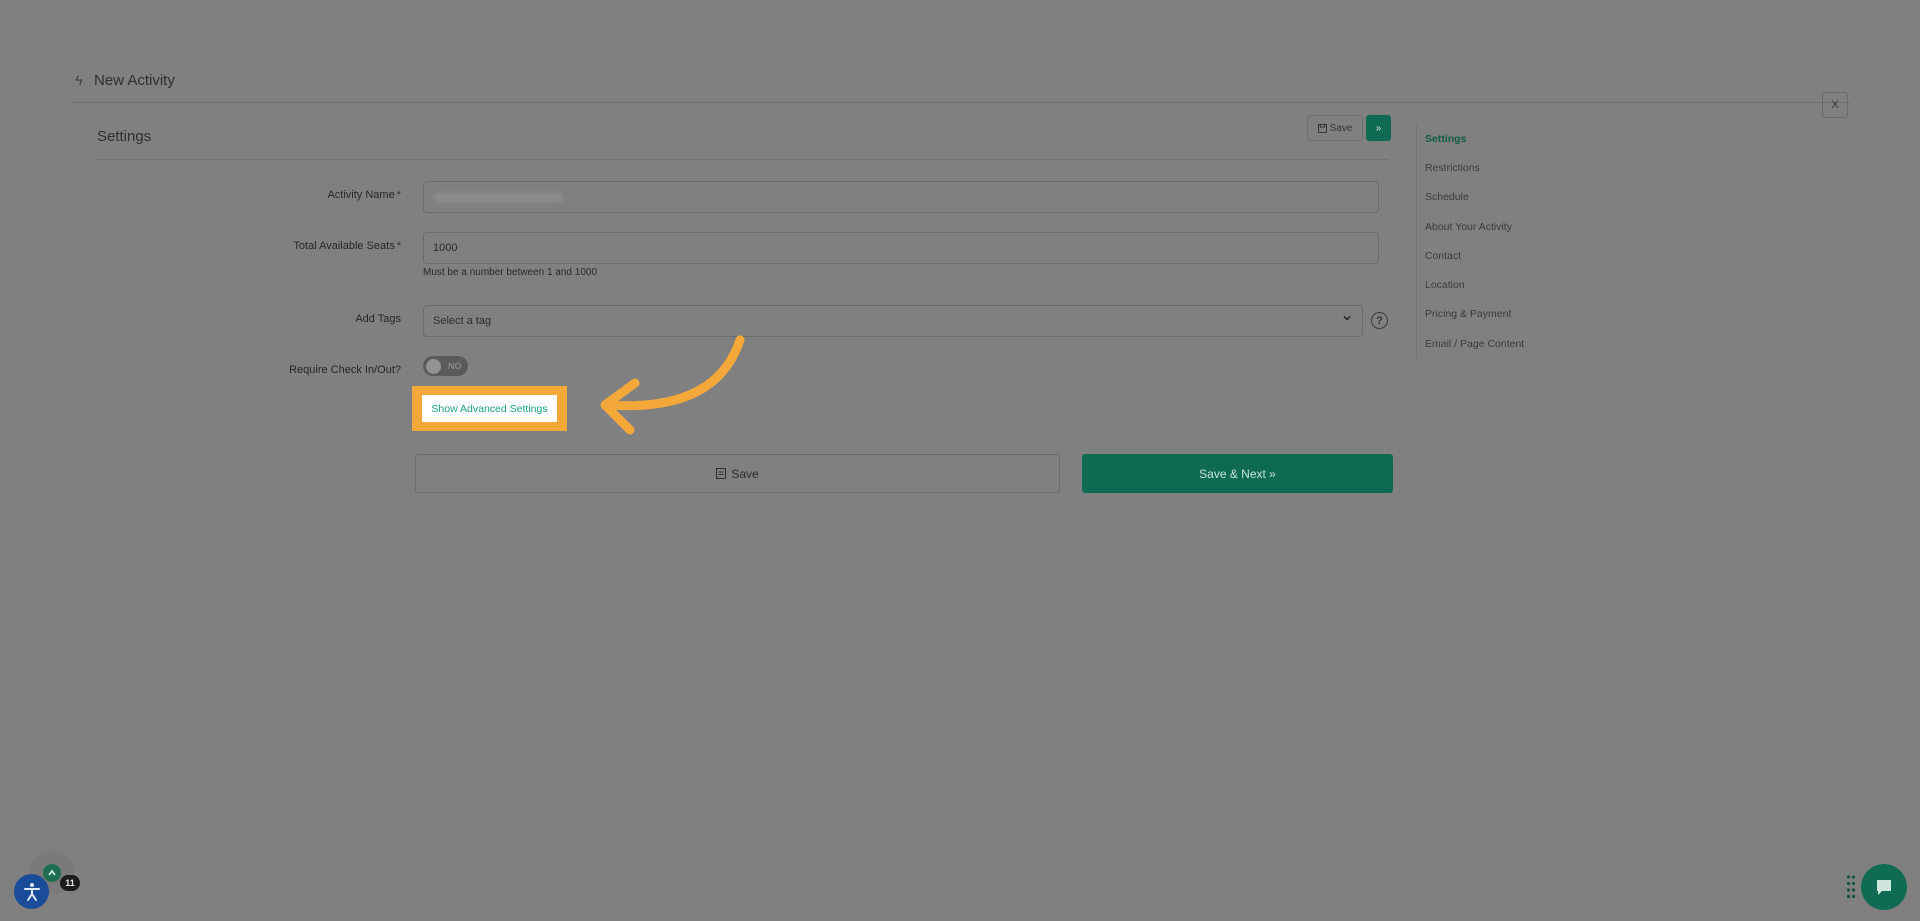 The width and height of the screenshot is (1920, 921). I want to click on section-divider, so click(743, 159).